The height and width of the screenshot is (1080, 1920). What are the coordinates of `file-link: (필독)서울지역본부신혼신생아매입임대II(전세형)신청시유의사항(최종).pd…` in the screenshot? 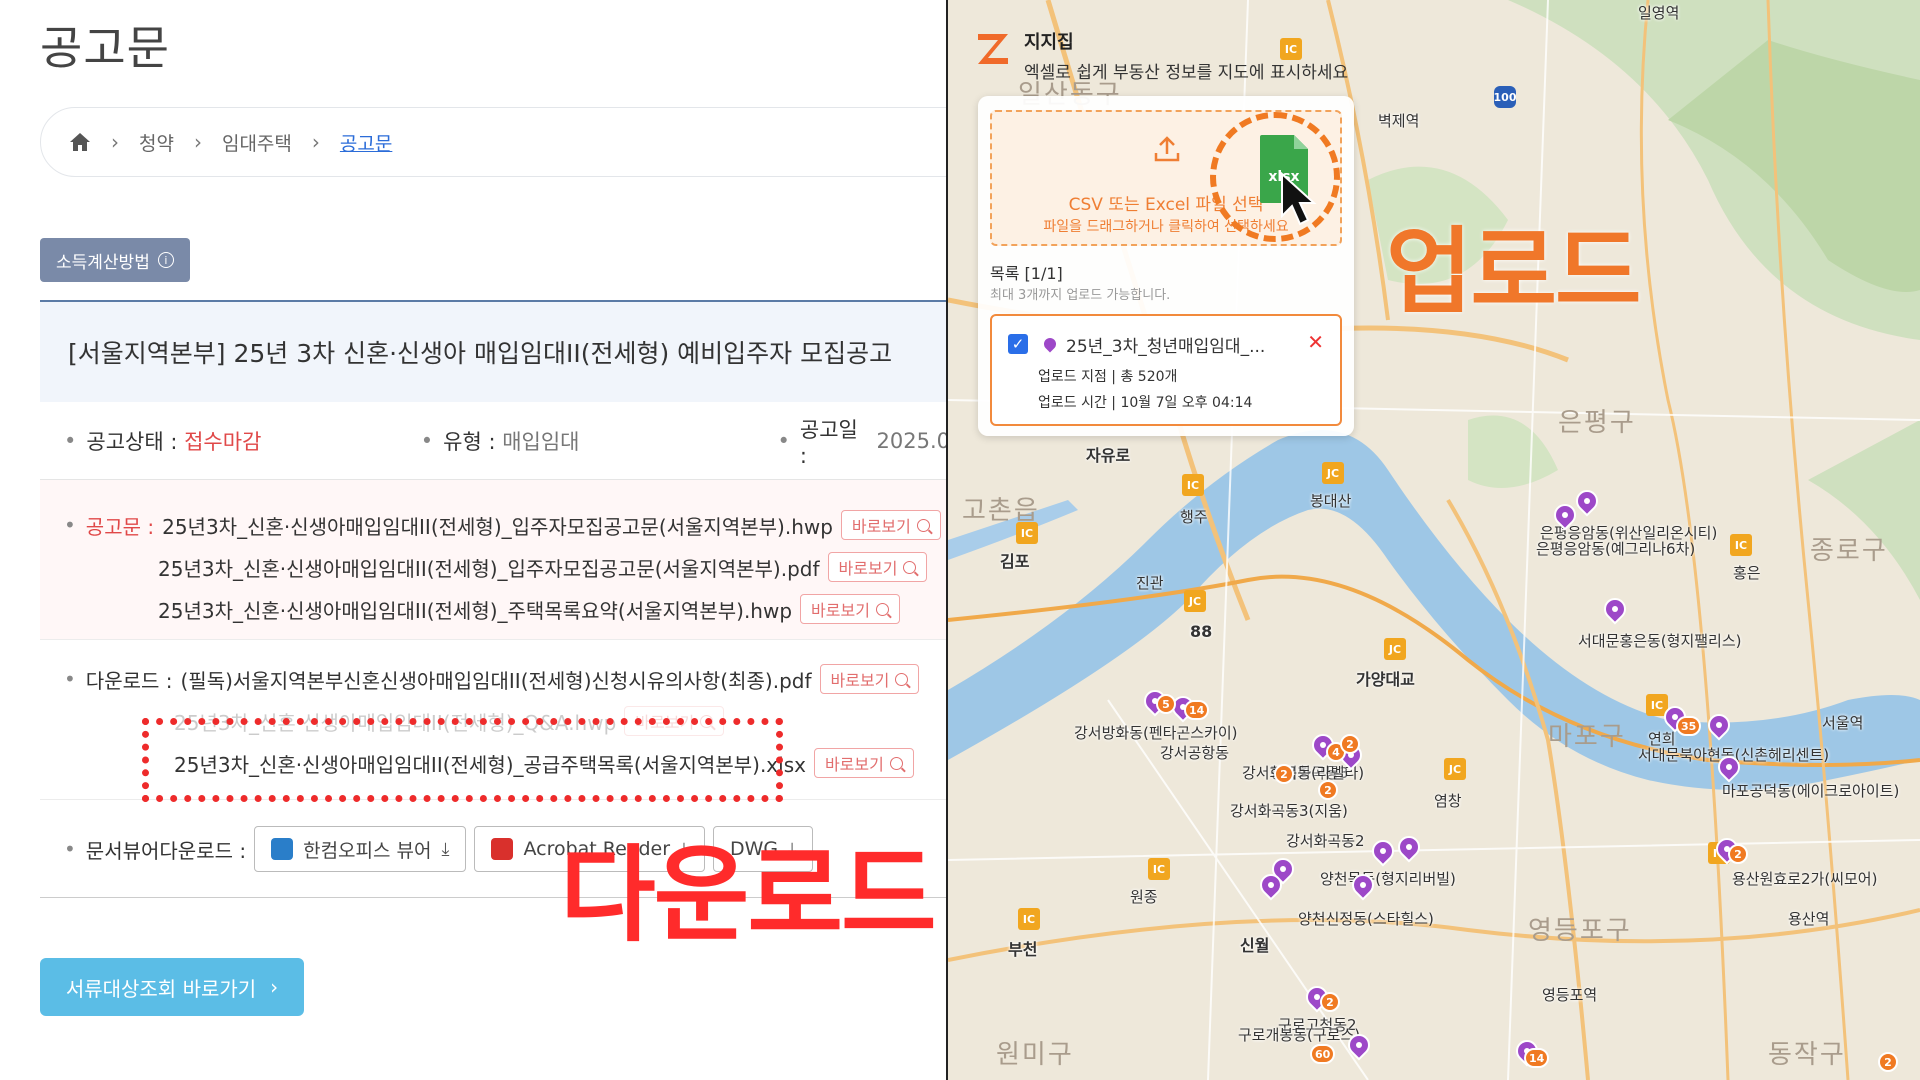 It's located at (496, 679).